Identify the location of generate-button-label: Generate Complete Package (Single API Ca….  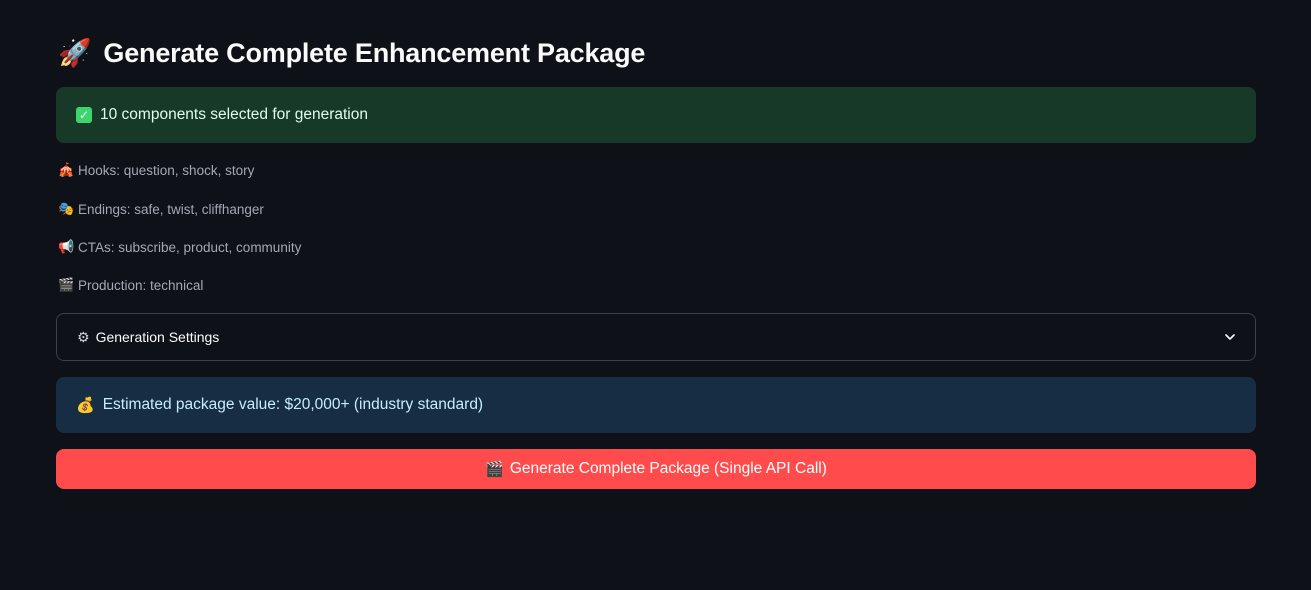
(668, 468).